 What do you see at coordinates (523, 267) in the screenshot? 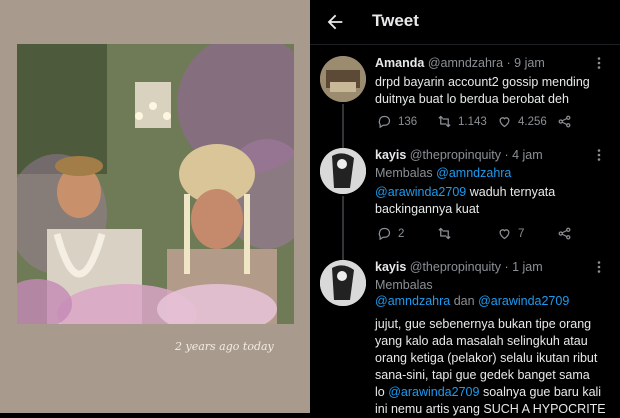
I see `timestamp: · 1 jam` at bounding box center [523, 267].